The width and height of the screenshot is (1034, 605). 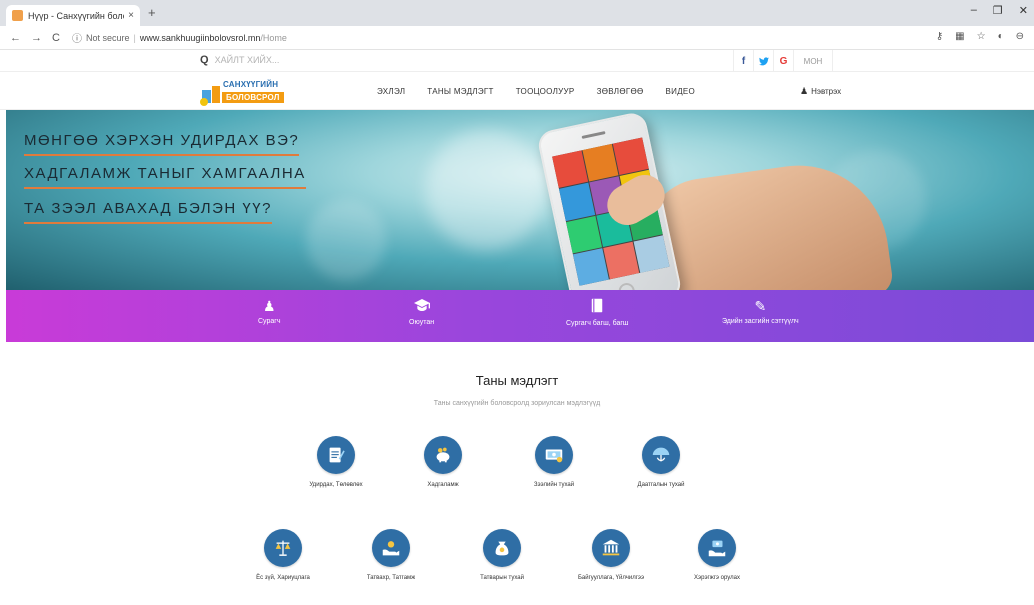 What do you see at coordinates (661, 455) in the screenshot?
I see `umbrella-icon` at bounding box center [661, 455].